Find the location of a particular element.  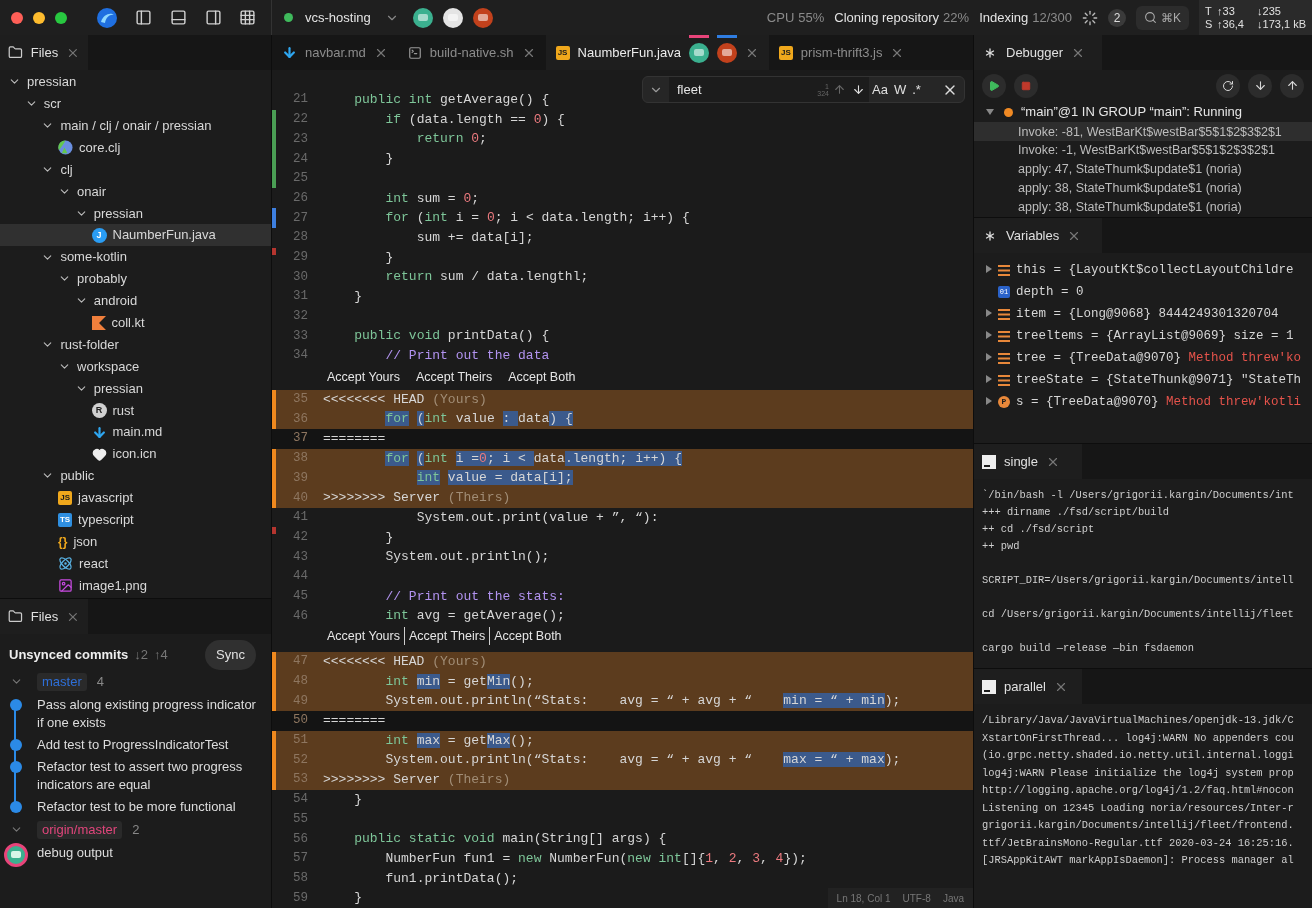

minimize-window-button is located at coordinates (39, 17).